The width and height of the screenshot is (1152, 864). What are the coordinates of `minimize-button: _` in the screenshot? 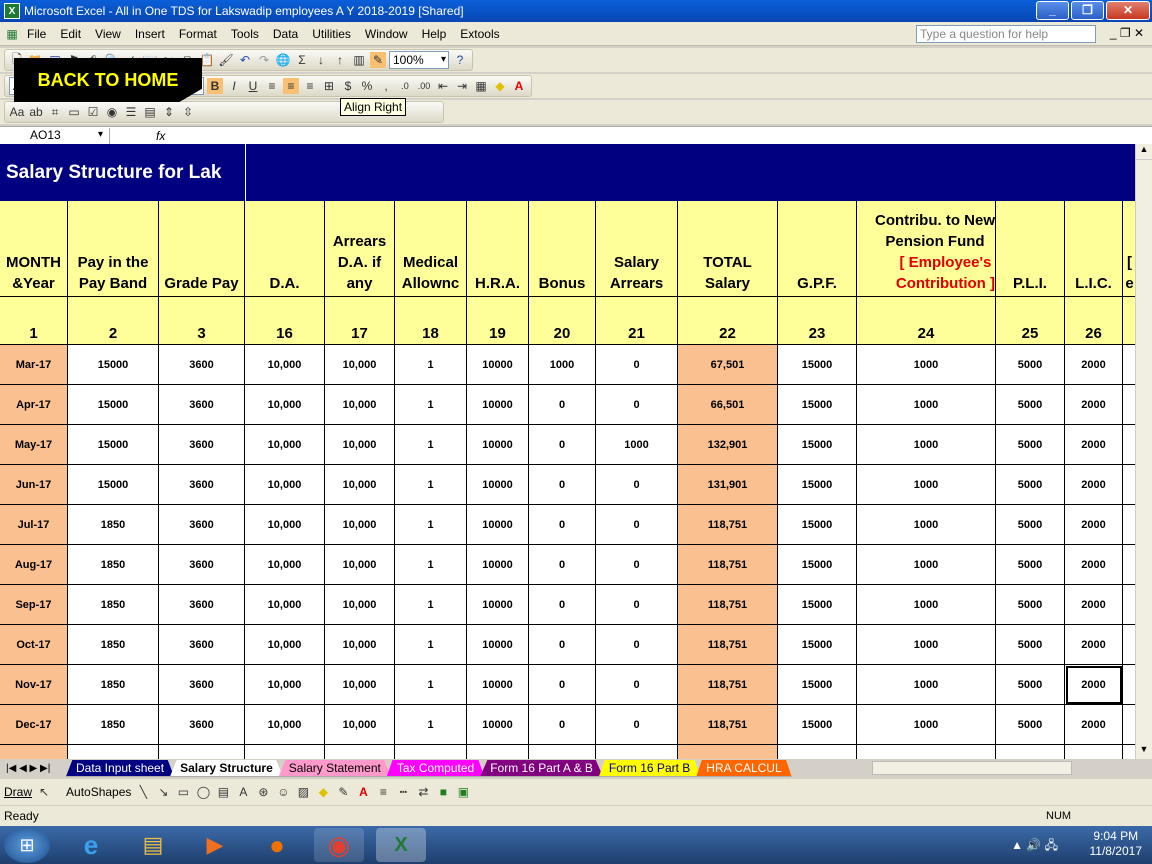 It's located at (1052, 10).